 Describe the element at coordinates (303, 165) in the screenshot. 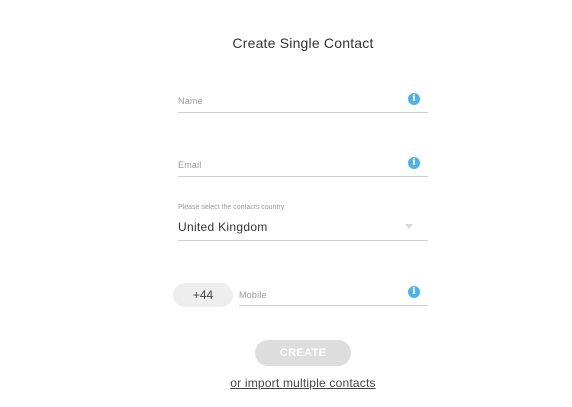

I see `email-field: Email i` at that location.